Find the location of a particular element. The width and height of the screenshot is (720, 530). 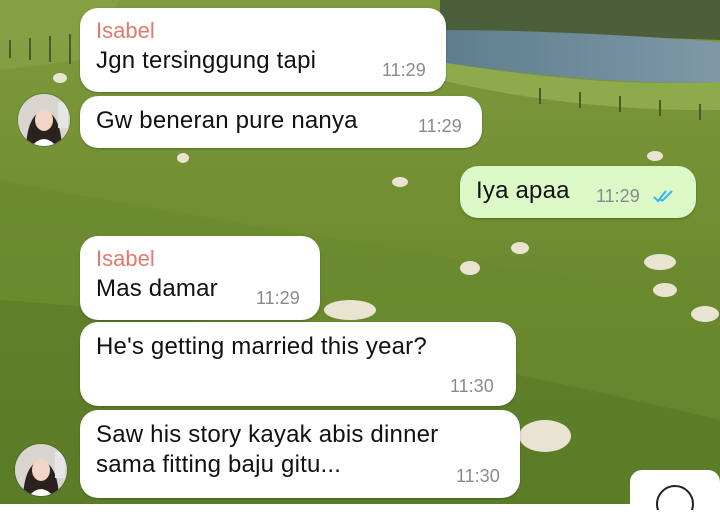

message-bubble: Isabel Jgn tersinggung tapi 11:29 is located at coordinates (263, 50).